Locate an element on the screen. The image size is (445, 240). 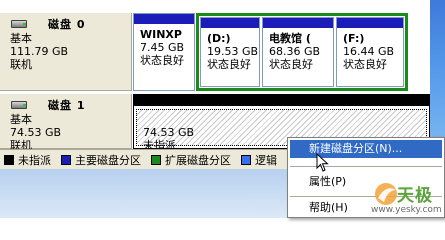
desktop-background is located at coordinates (437, 74).